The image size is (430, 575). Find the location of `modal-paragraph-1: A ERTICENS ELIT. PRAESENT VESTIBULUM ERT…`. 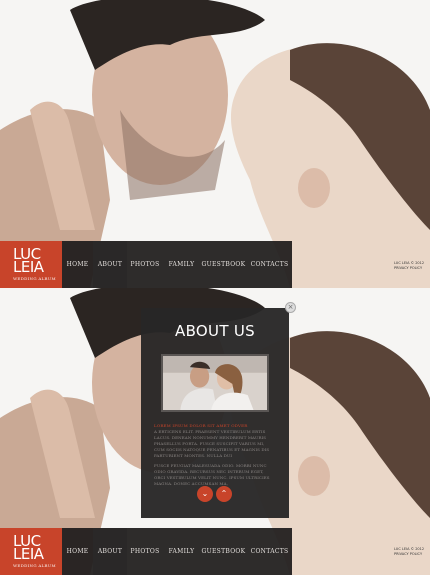

modal-paragraph-1: A ERTICENS ELIT. PRAESENT VESTIBULUM ERT… is located at coordinates (212, 443).